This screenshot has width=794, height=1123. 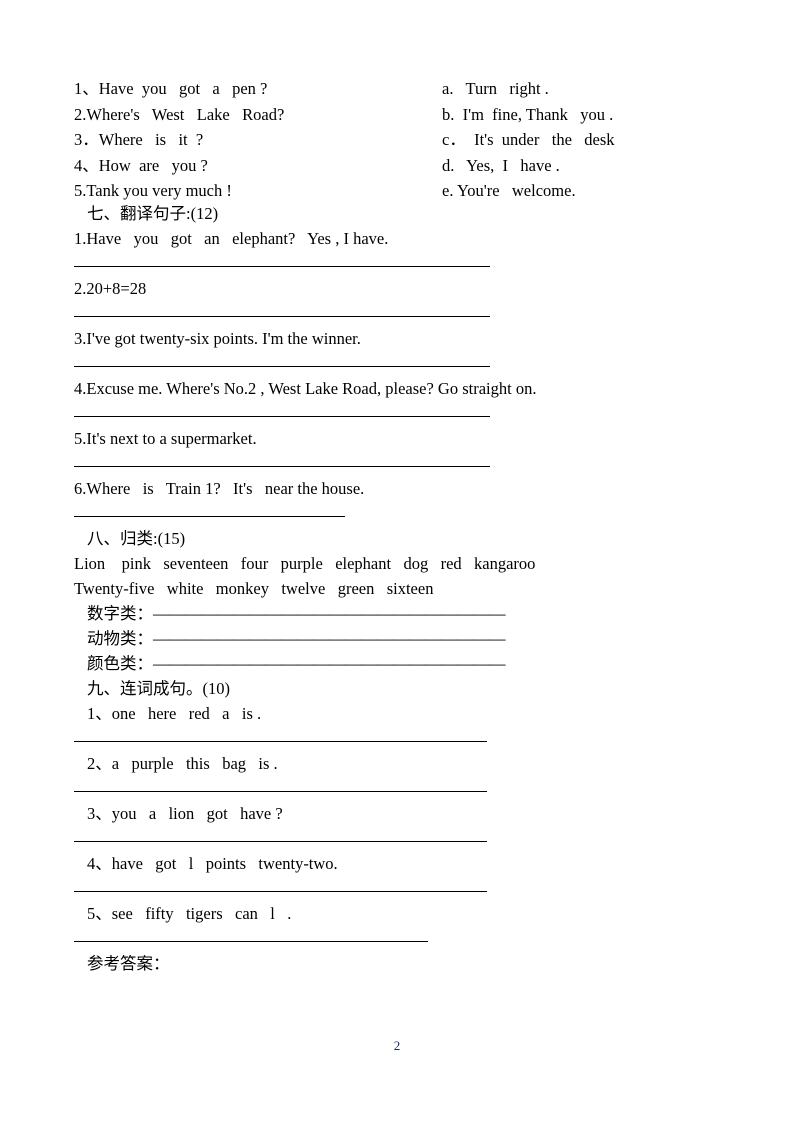 I want to click on category-row-colors: 颜色类：——————————————————————, so click(x=400, y=663).